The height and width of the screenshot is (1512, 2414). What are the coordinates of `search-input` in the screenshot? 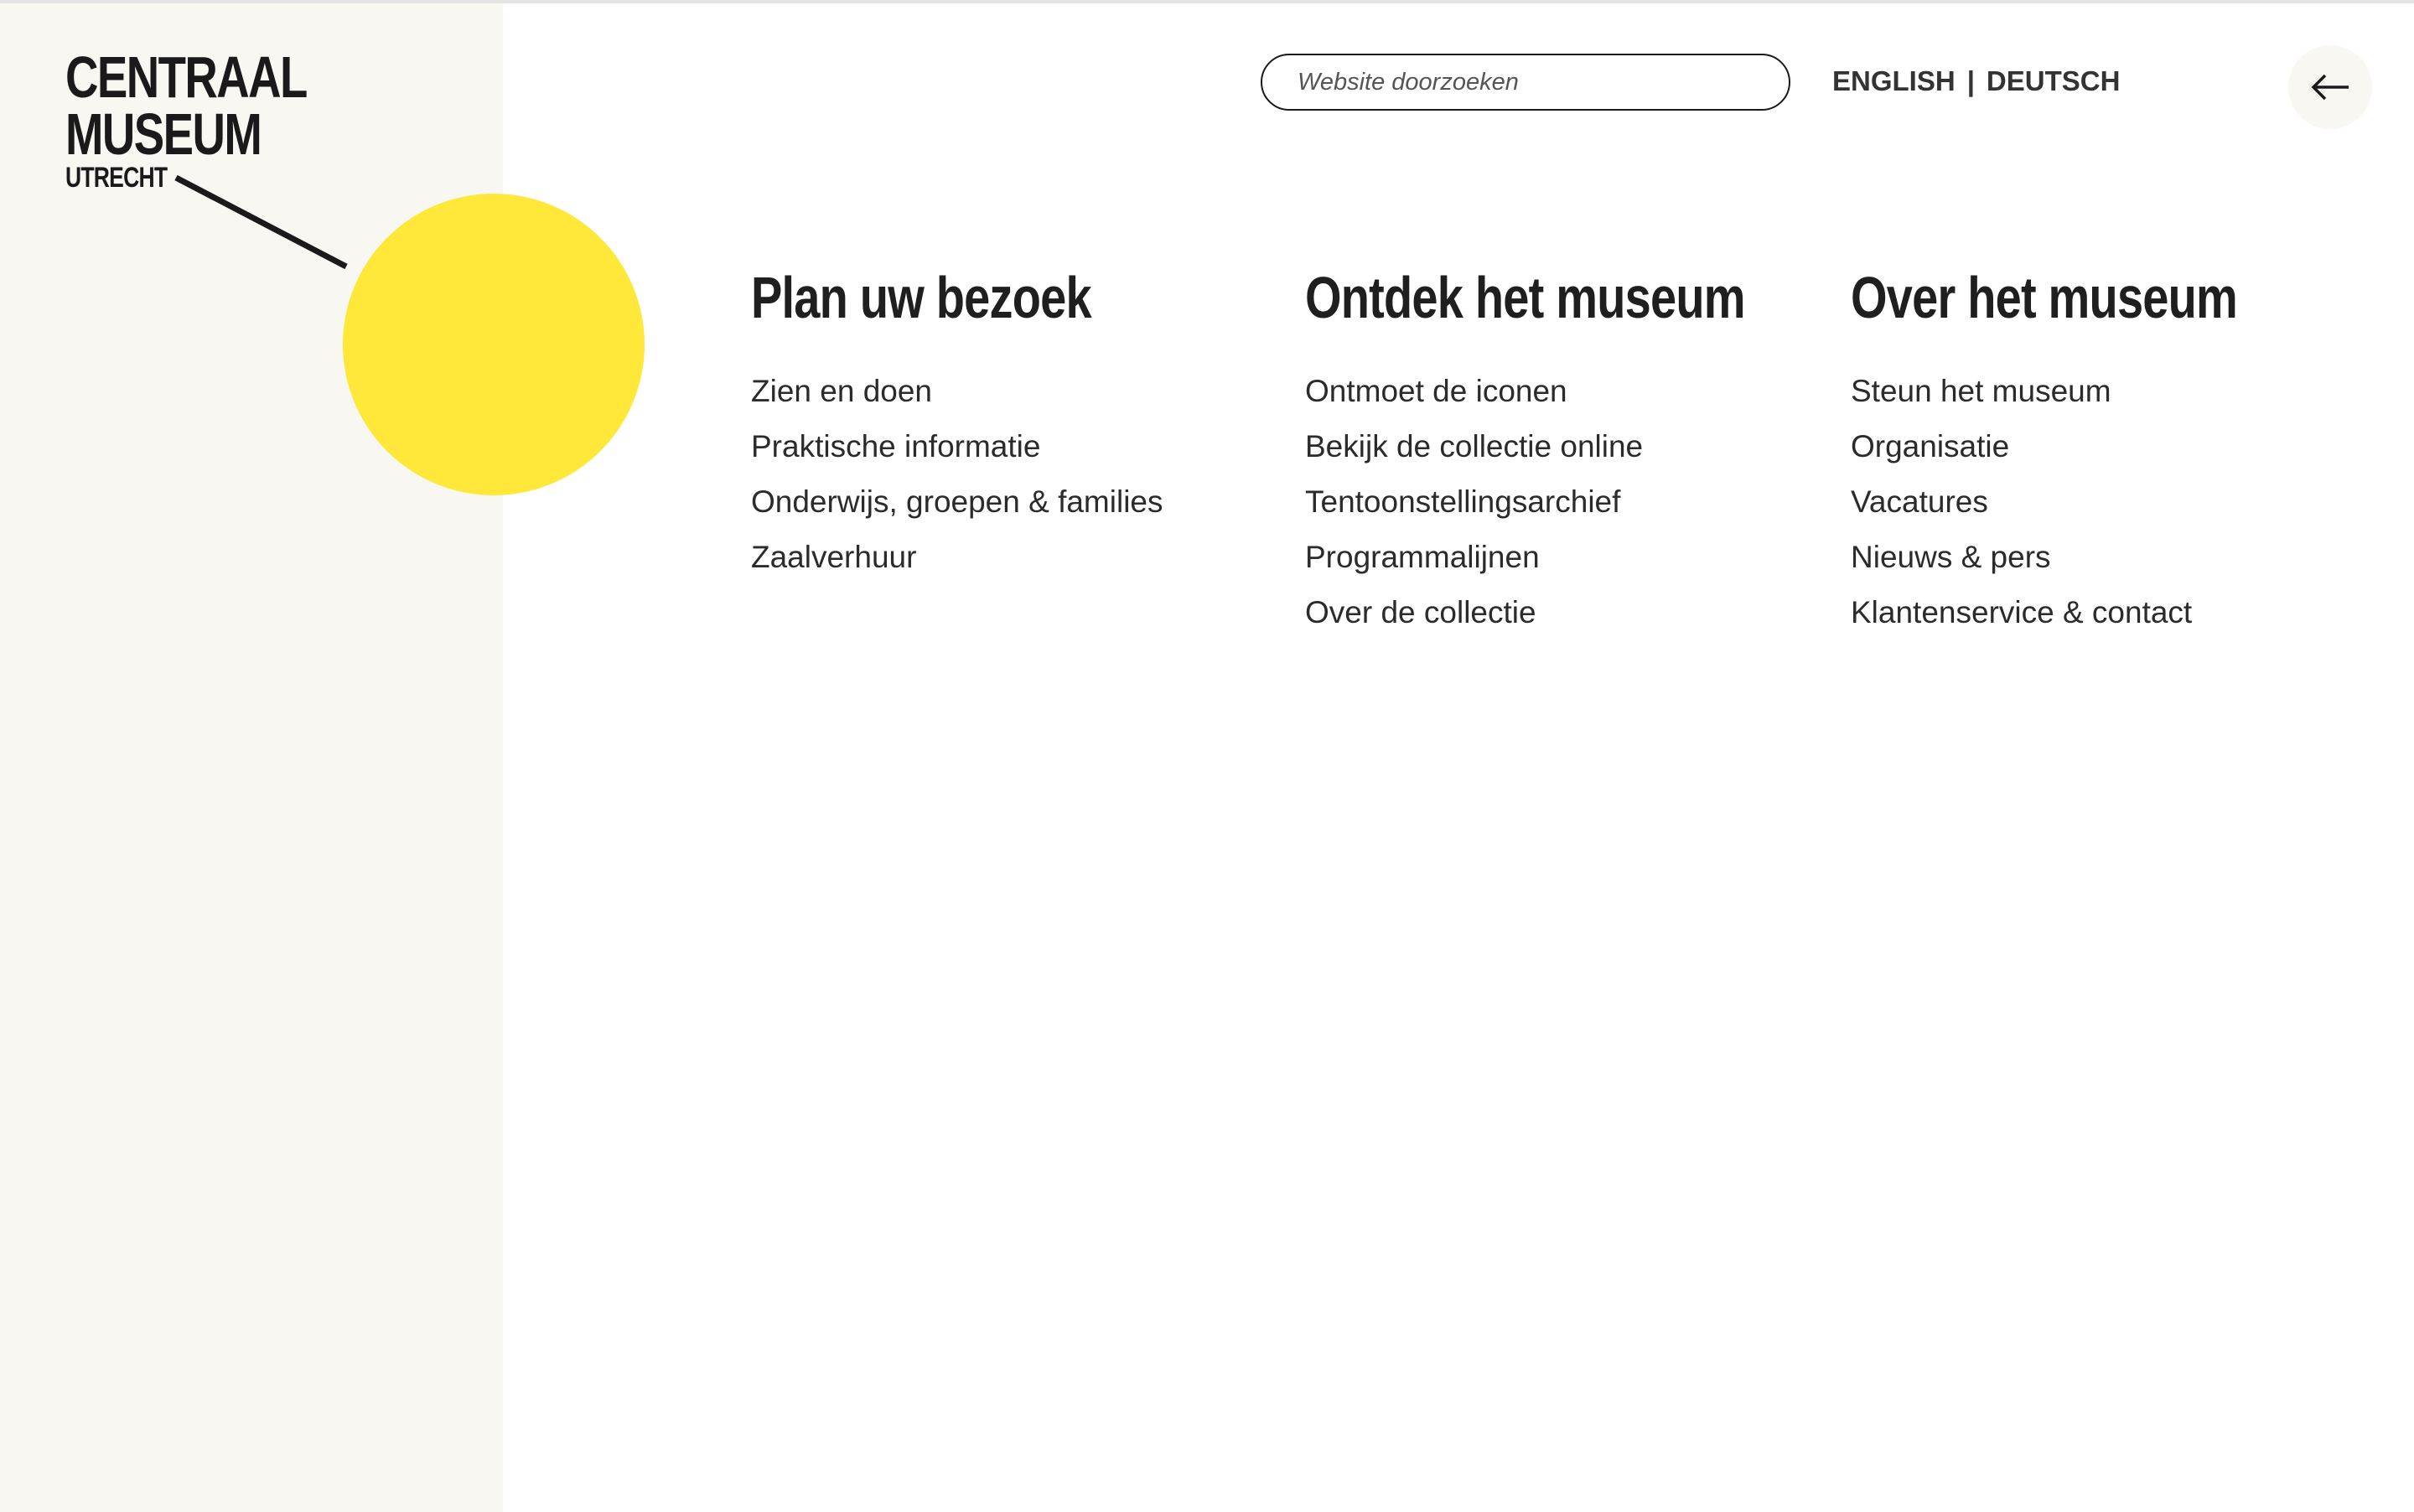 It's located at (1526, 82).